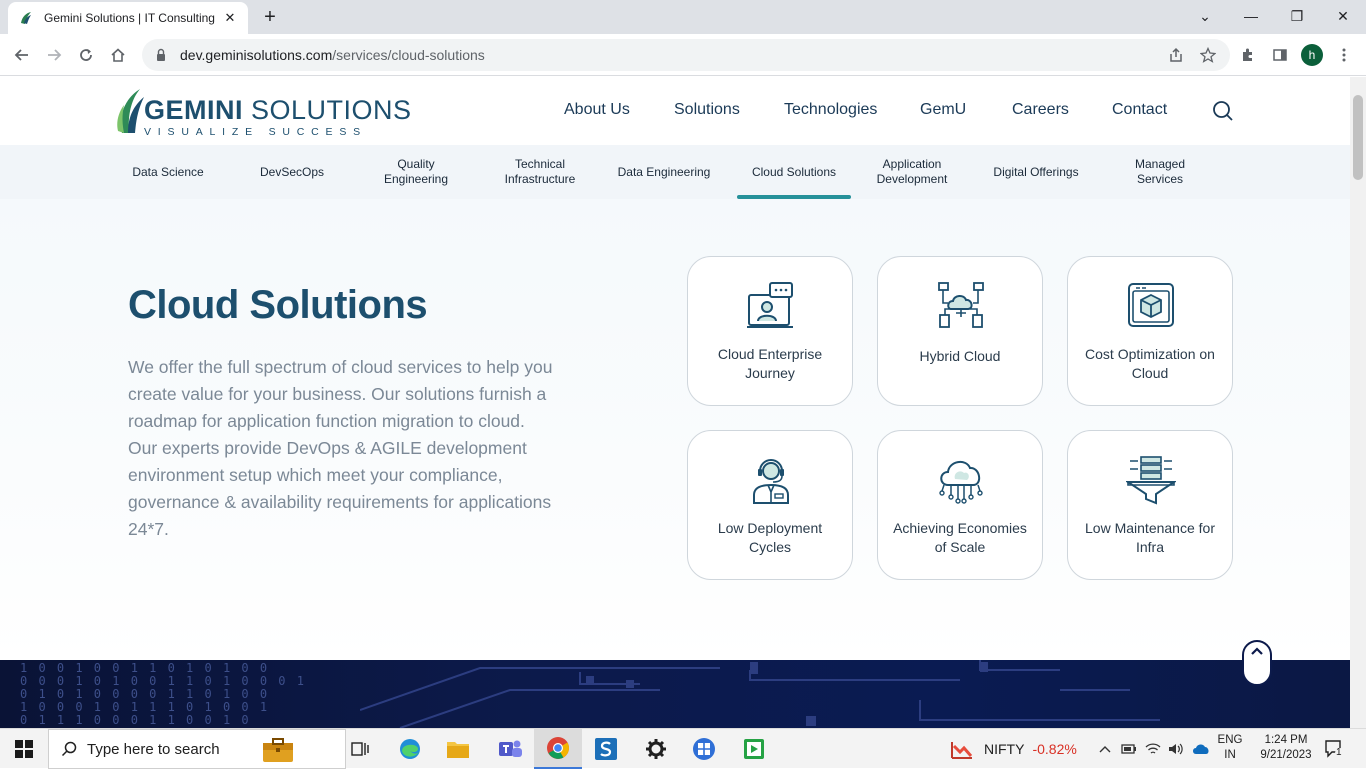 Image resolution: width=1366 pixels, height=769 pixels. What do you see at coordinates (754, 749) in the screenshot?
I see `media-player-icon` at bounding box center [754, 749].